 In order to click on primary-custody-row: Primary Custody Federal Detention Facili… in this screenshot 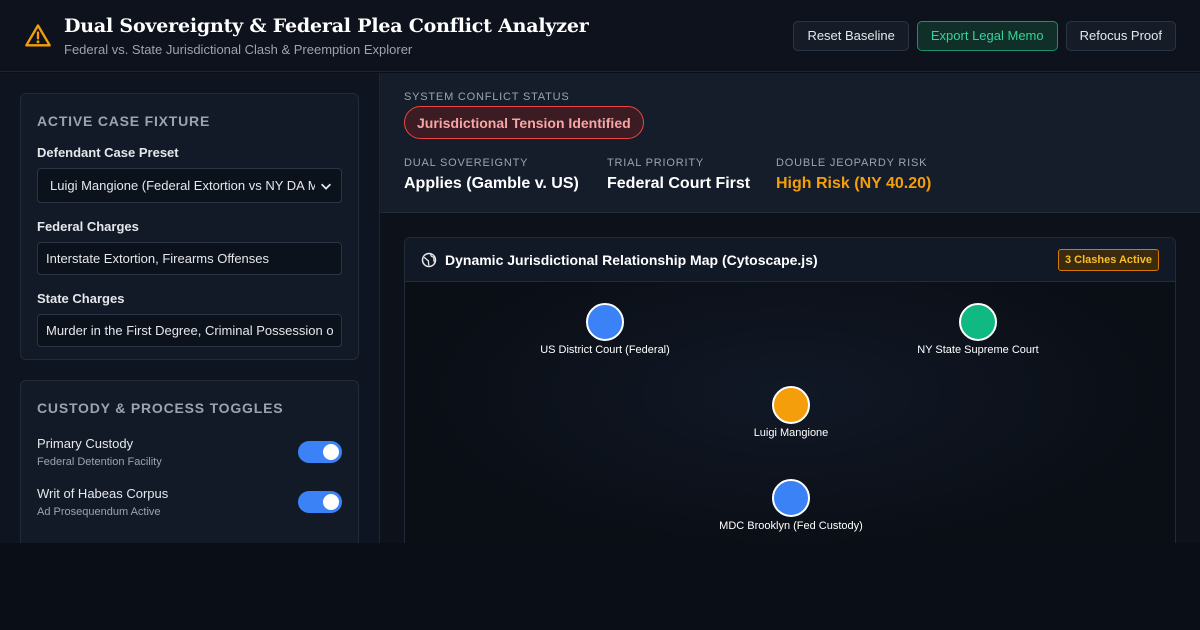, I will do `click(189, 452)`.